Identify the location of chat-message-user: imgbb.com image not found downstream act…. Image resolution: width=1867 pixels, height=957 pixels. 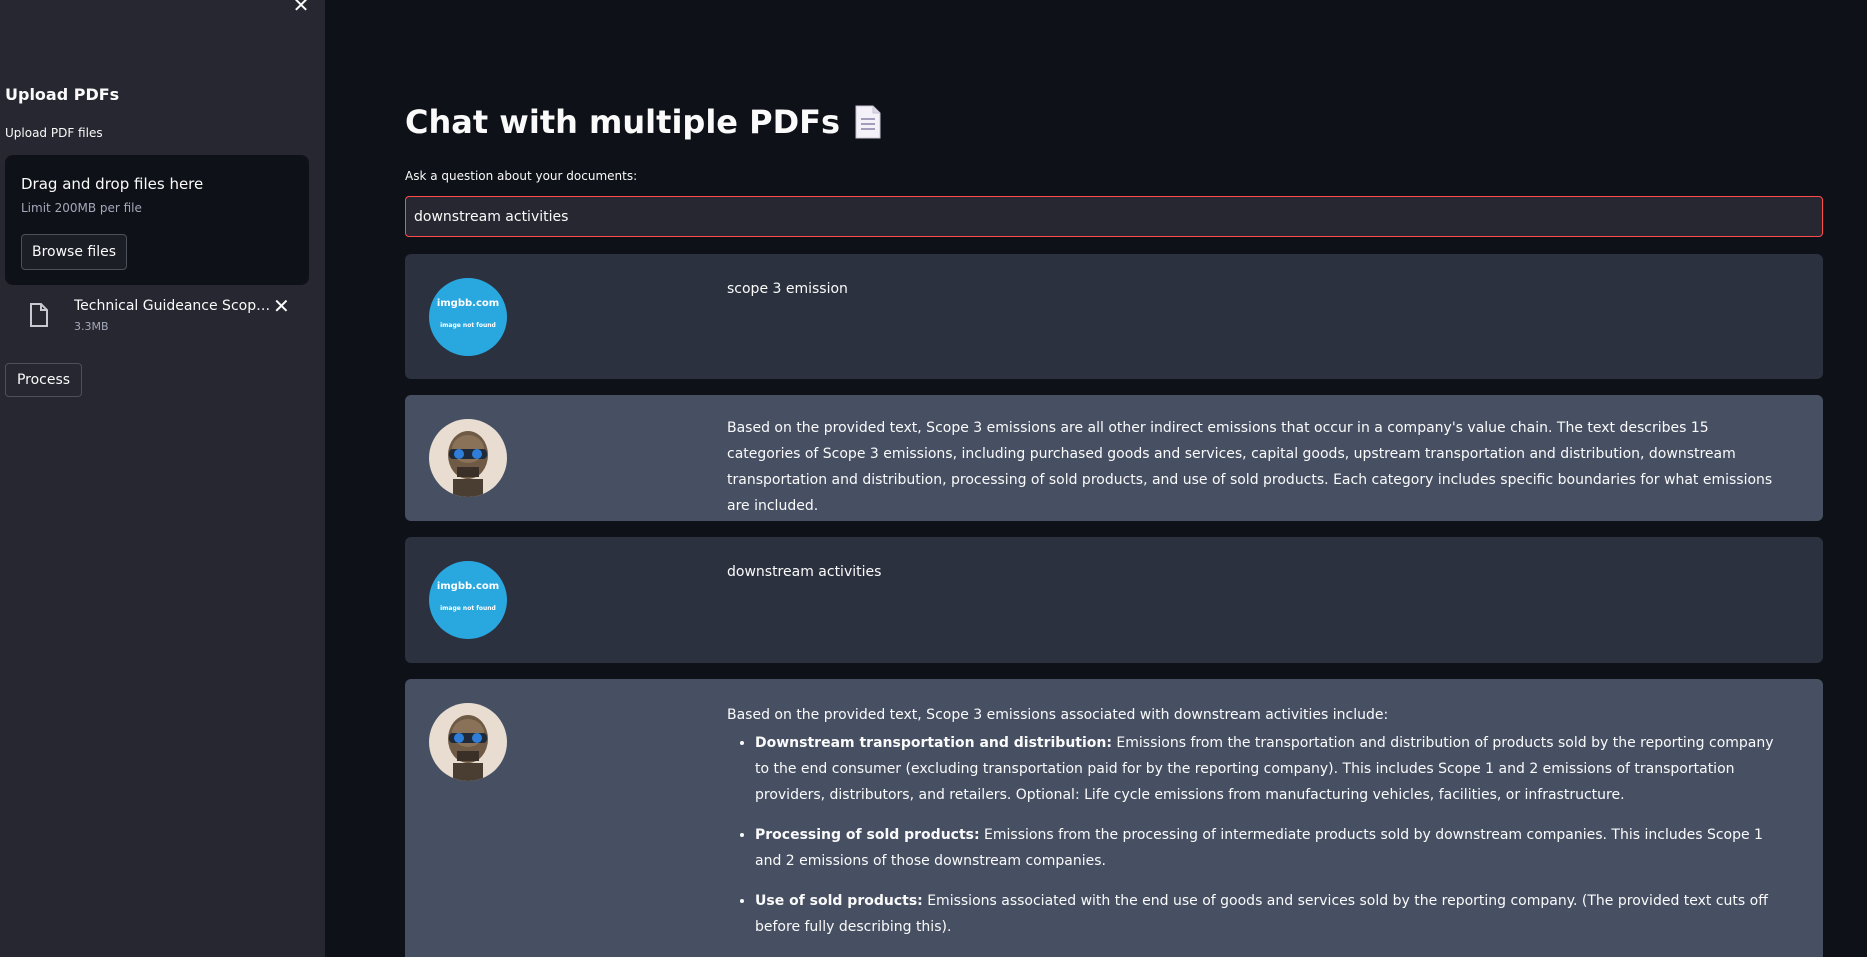
(1114, 600).